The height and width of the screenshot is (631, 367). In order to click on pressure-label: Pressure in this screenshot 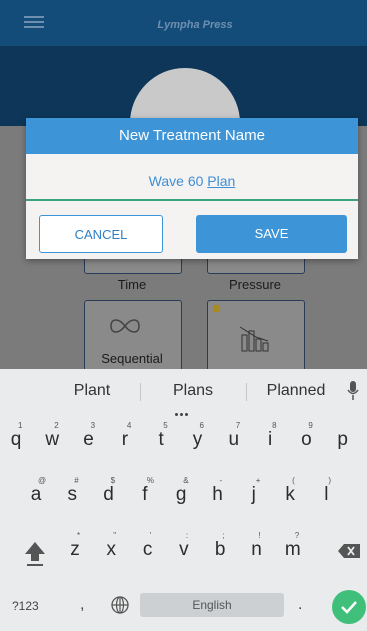, I will do `click(255, 284)`.